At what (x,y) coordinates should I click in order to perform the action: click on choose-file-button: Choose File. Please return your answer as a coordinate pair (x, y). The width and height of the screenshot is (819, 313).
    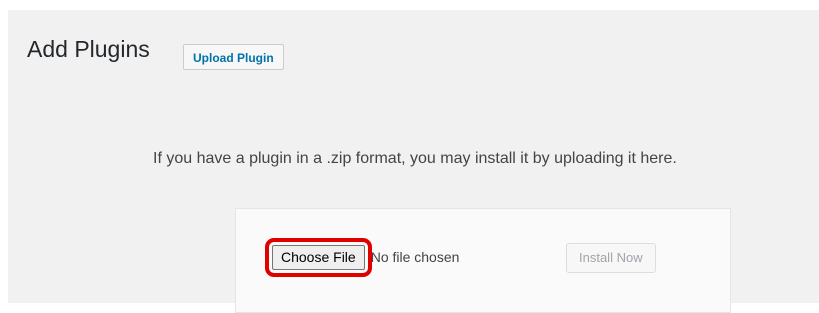
    Looking at the image, I should click on (318, 257).